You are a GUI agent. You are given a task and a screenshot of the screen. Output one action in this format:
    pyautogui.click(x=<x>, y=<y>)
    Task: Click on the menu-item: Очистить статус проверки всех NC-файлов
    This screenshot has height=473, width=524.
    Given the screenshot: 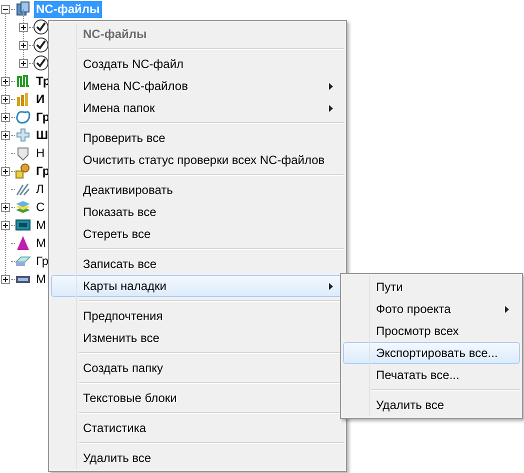 What is the action you would take?
    pyautogui.click(x=197, y=160)
    